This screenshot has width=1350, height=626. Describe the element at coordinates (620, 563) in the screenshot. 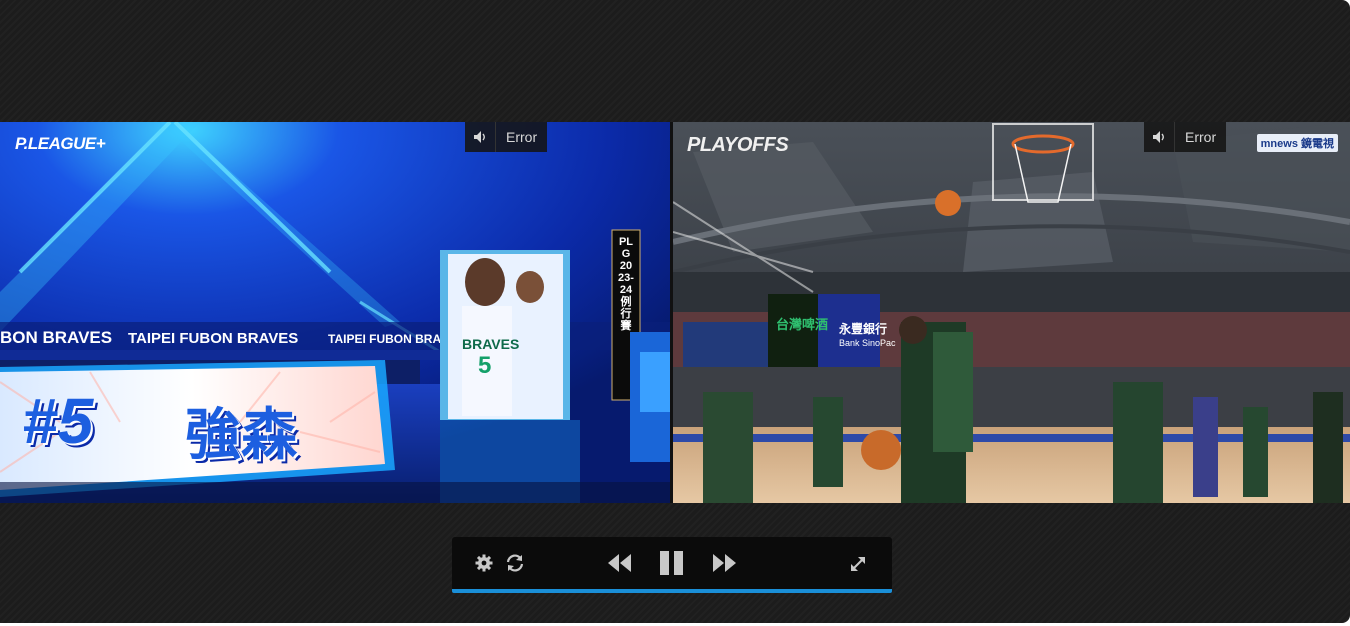

I see `rewind-icon` at that location.